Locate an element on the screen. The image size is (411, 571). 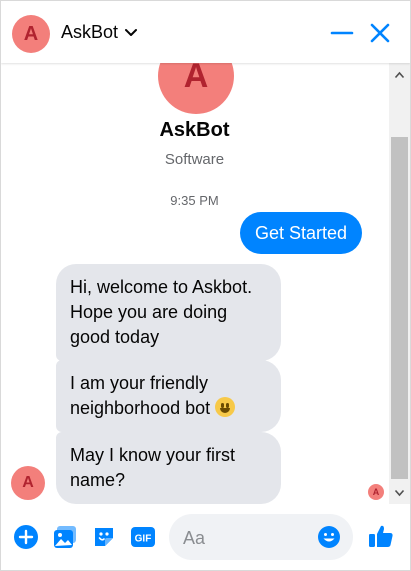
composer: GIF is located at coordinates (205, 537).